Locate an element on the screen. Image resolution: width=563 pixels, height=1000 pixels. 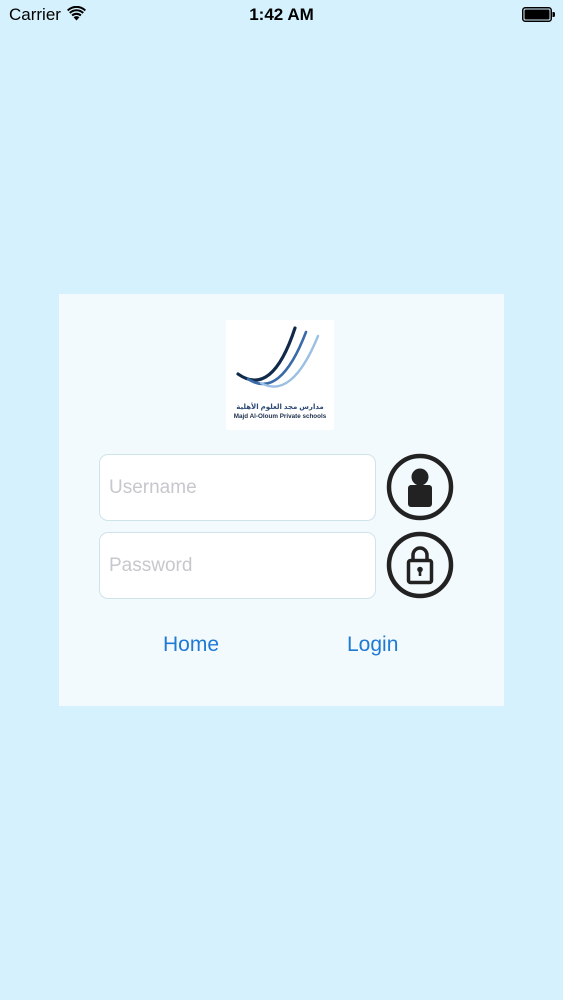
status-time: 1:42 AM is located at coordinates (281, 14).